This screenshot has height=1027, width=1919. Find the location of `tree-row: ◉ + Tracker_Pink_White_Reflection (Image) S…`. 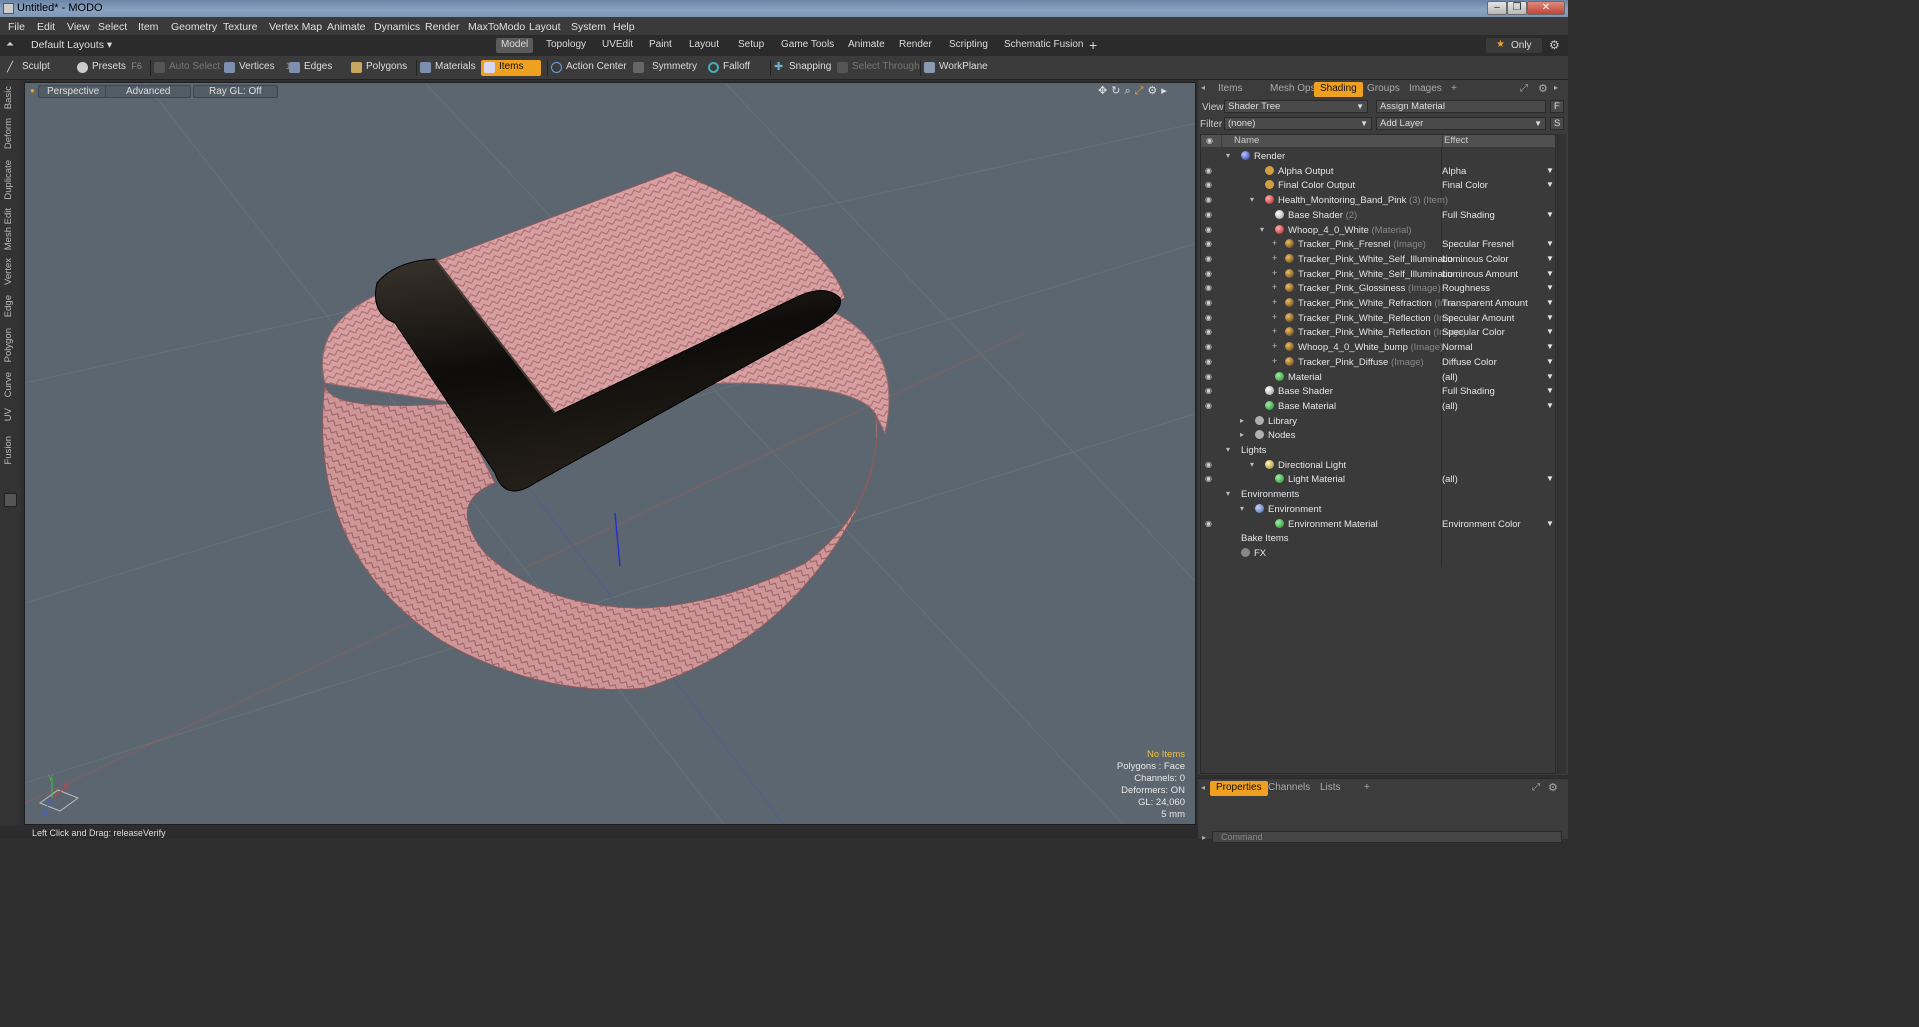

tree-row: ◉ + Tracker_Pink_White_Reflection (Image) S… is located at coordinates (1378, 332).